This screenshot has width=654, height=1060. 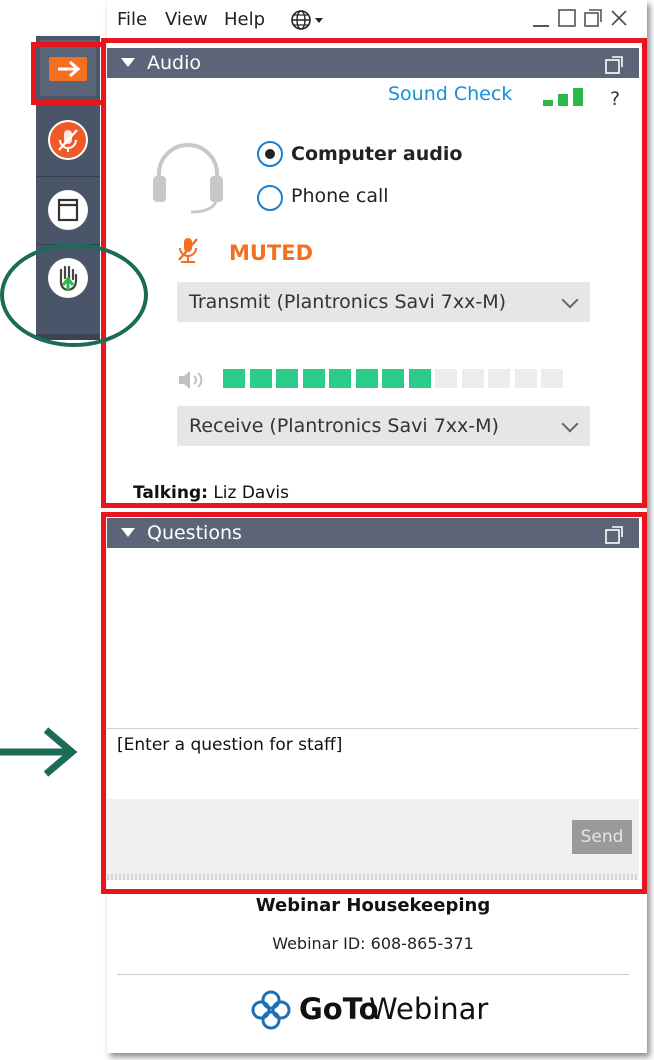 I want to click on menu-help: Help, so click(x=244, y=19).